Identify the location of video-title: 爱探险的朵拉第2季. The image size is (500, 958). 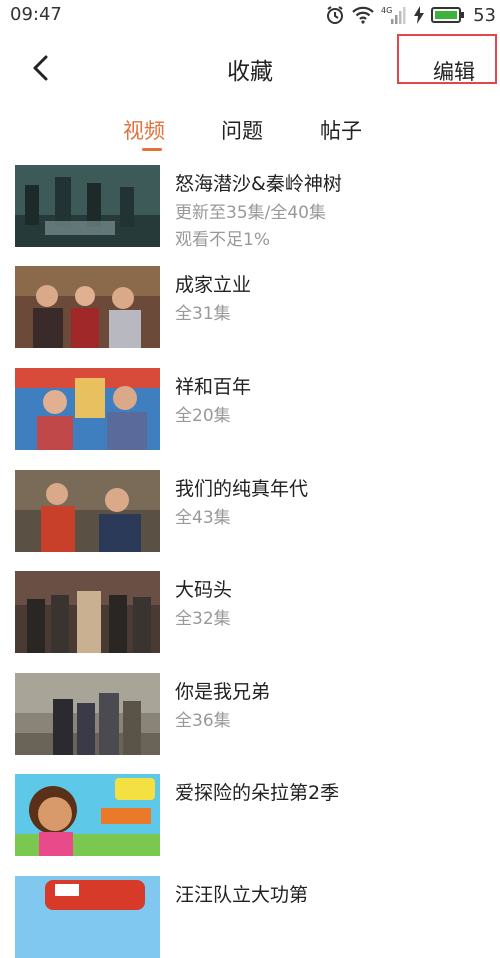
(257, 793).